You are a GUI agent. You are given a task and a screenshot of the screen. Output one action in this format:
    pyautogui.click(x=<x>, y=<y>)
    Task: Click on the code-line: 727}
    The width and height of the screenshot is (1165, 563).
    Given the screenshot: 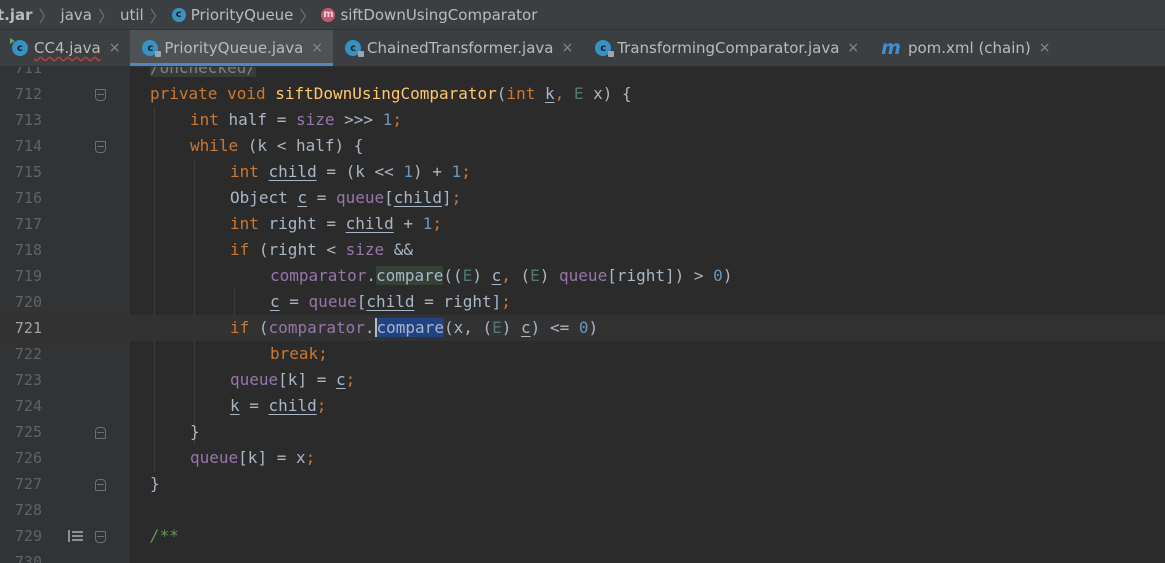 What is the action you would take?
    pyautogui.click(x=582, y=484)
    